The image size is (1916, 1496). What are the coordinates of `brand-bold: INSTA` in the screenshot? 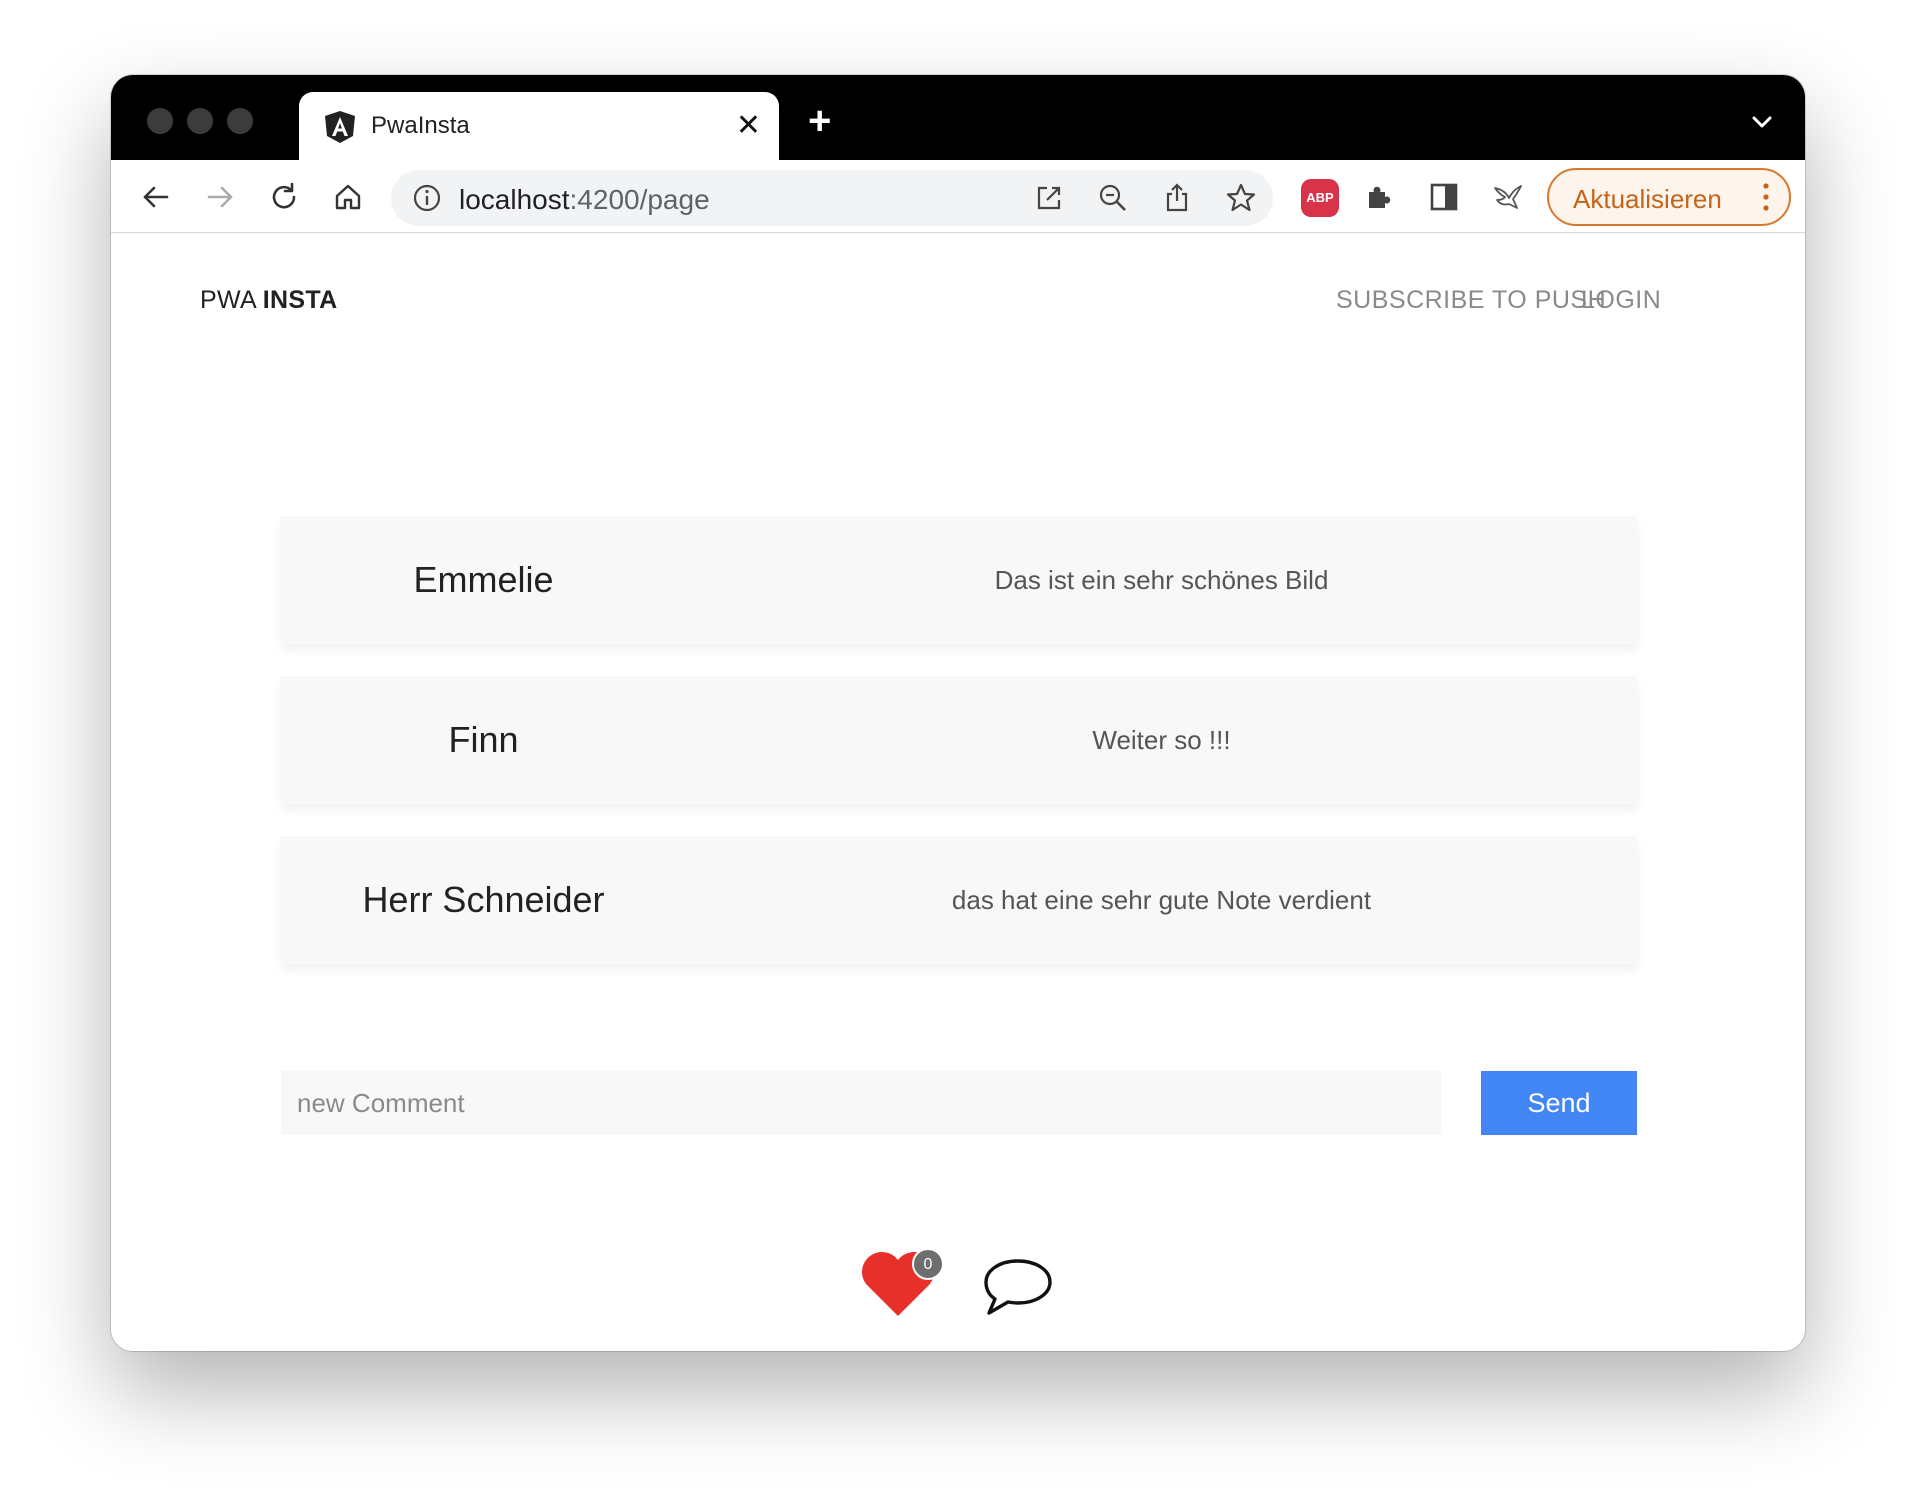 It's located at (300, 300).